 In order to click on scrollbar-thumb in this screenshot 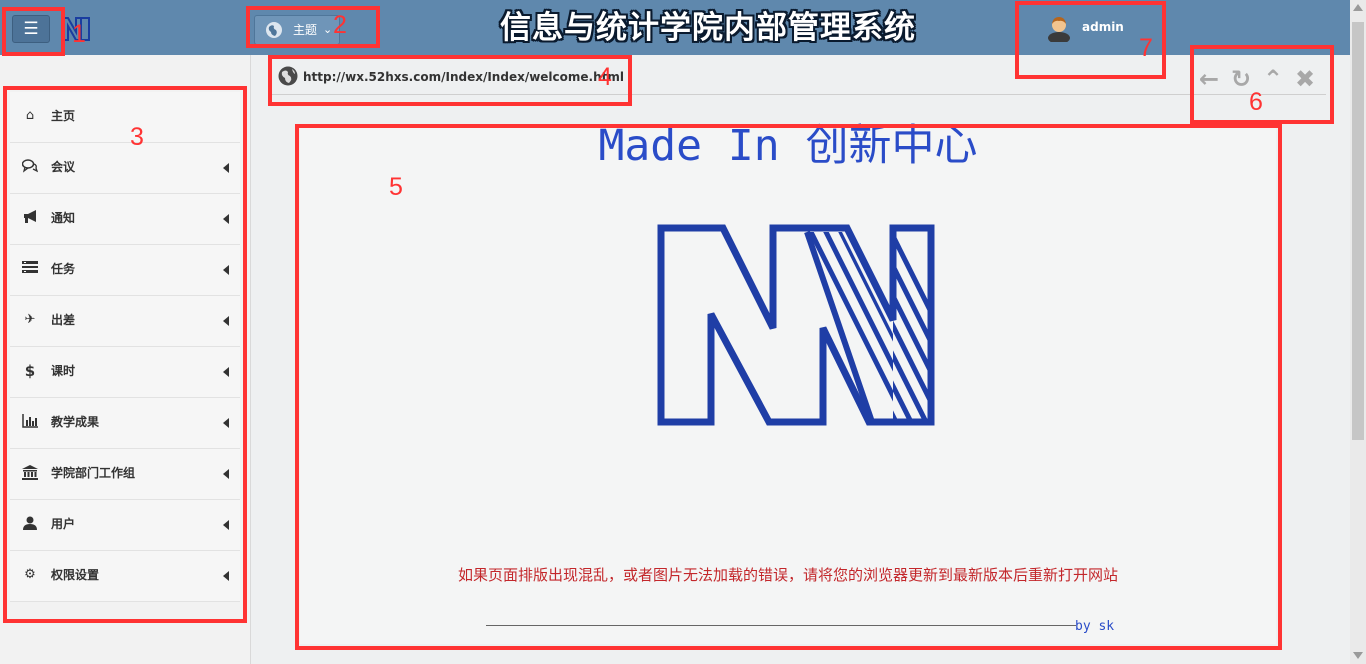, I will do `click(1358, 231)`.